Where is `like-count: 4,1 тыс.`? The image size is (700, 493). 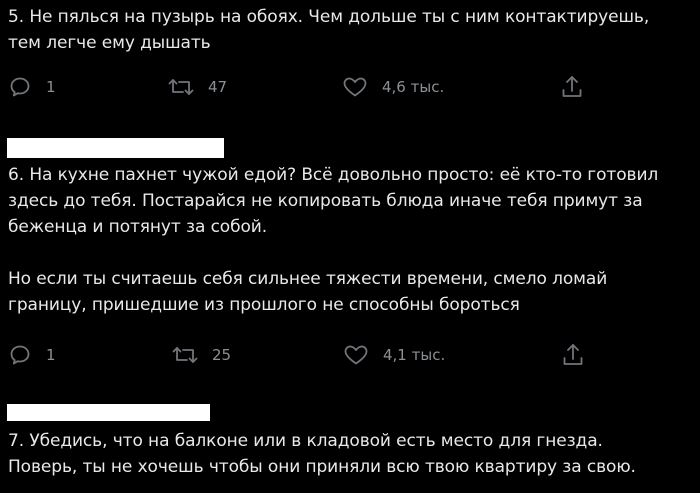 like-count: 4,1 тыс. is located at coordinates (414, 355).